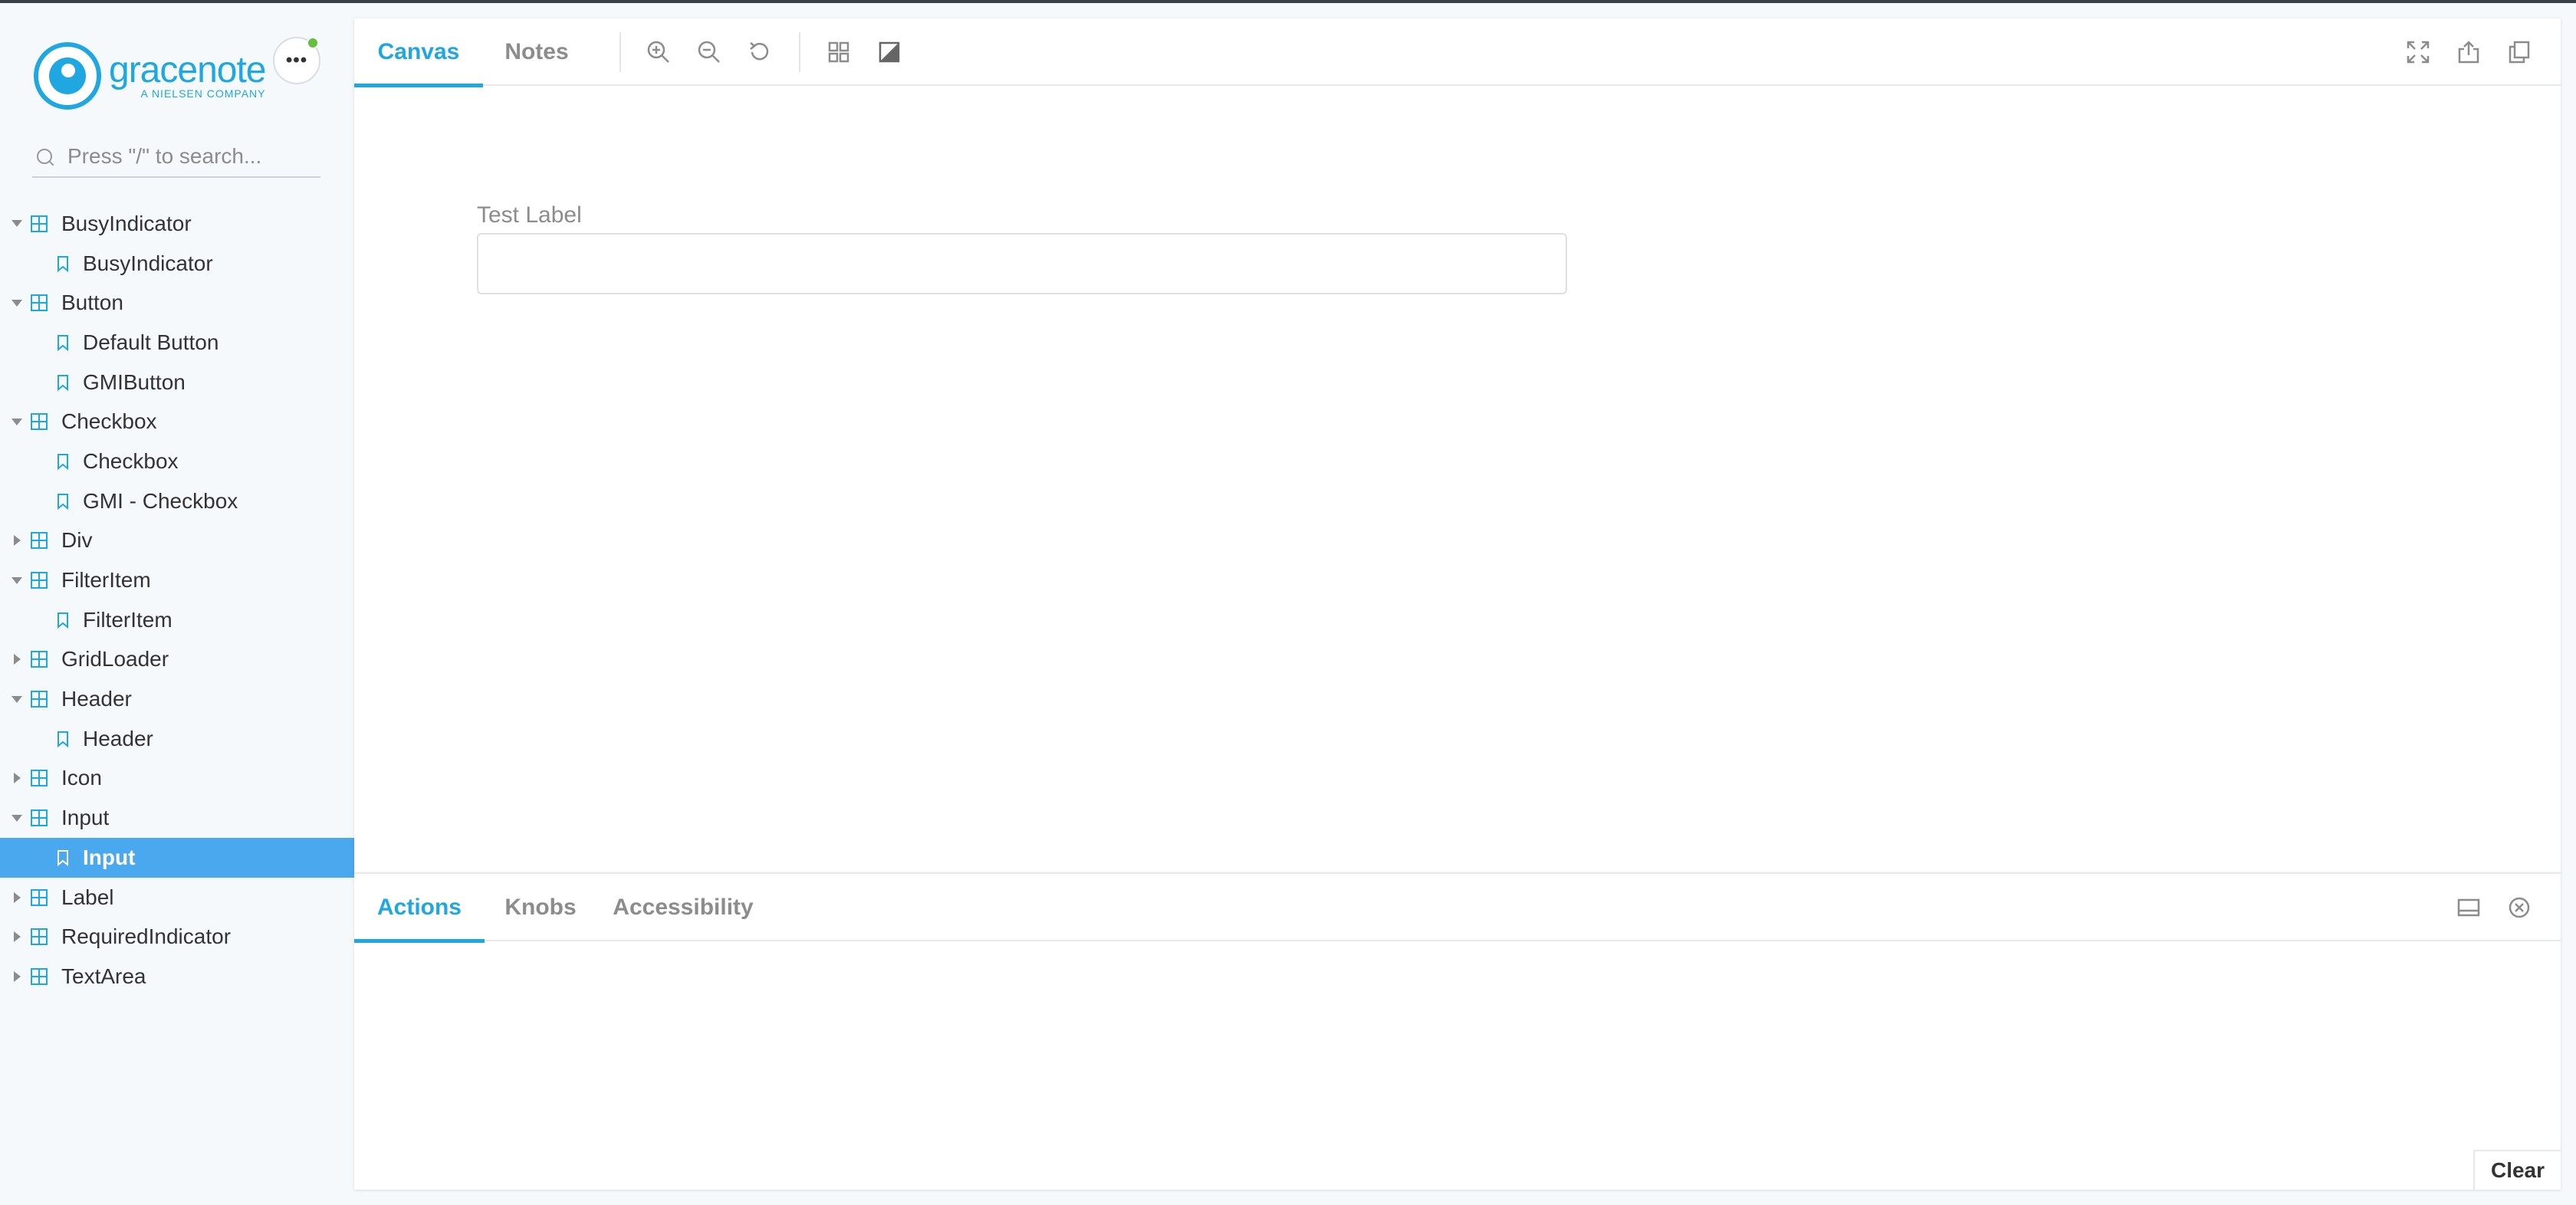  I want to click on tab-canvas-label: Canvas, so click(419, 51).